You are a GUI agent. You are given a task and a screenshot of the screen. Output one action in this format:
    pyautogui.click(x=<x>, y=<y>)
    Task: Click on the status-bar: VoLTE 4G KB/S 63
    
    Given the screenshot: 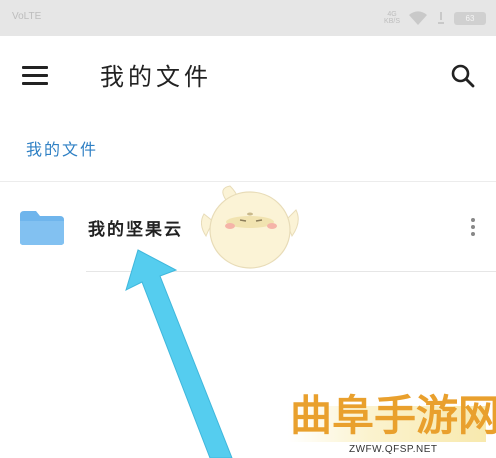 What is the action you would take?
    pyautogui.click(x=248, y=18)
    